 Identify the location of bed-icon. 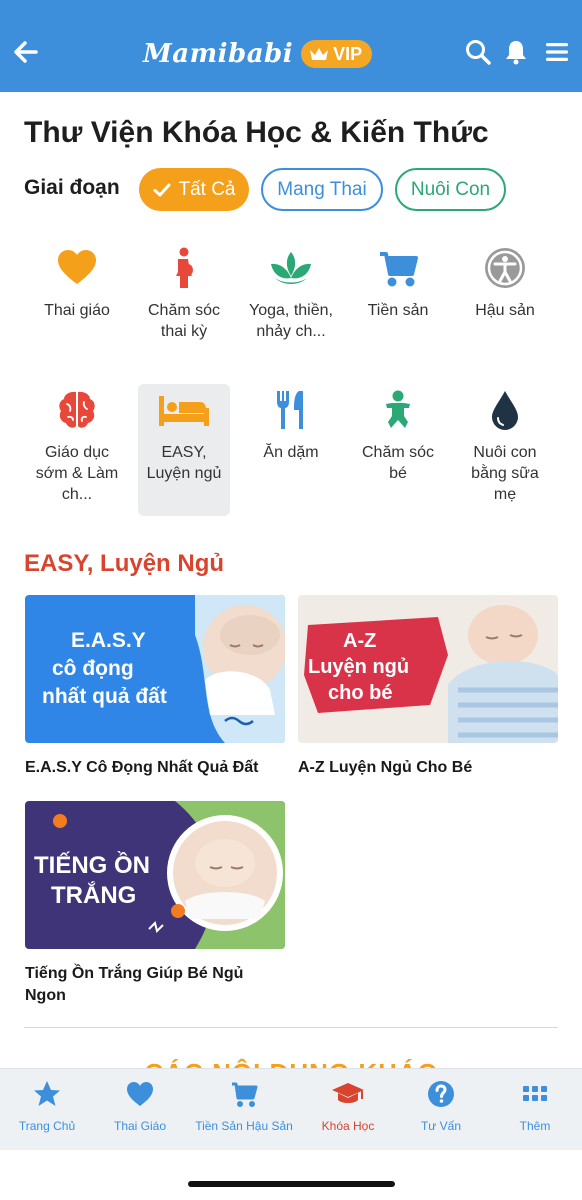
(184, 411).